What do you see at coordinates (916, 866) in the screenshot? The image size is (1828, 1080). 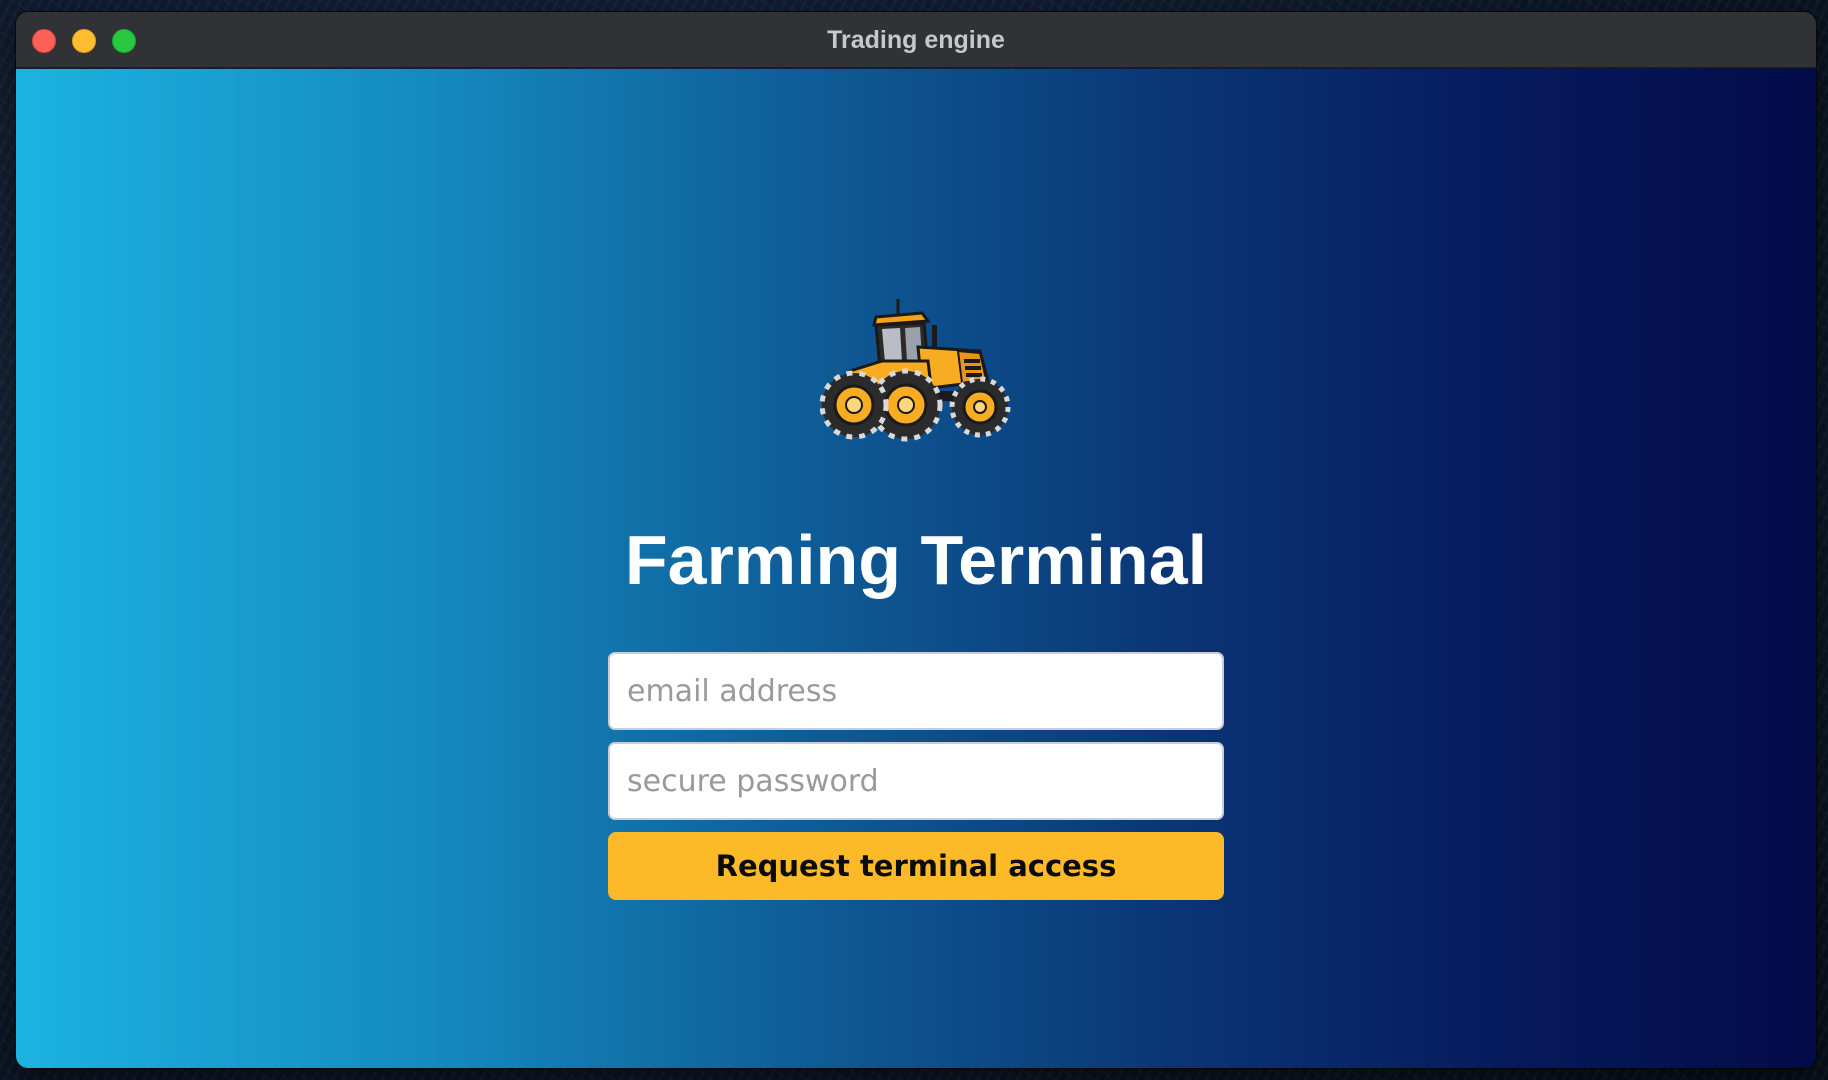 I see `request-access-button: Request terminal access` at bounding box center [916, 866].